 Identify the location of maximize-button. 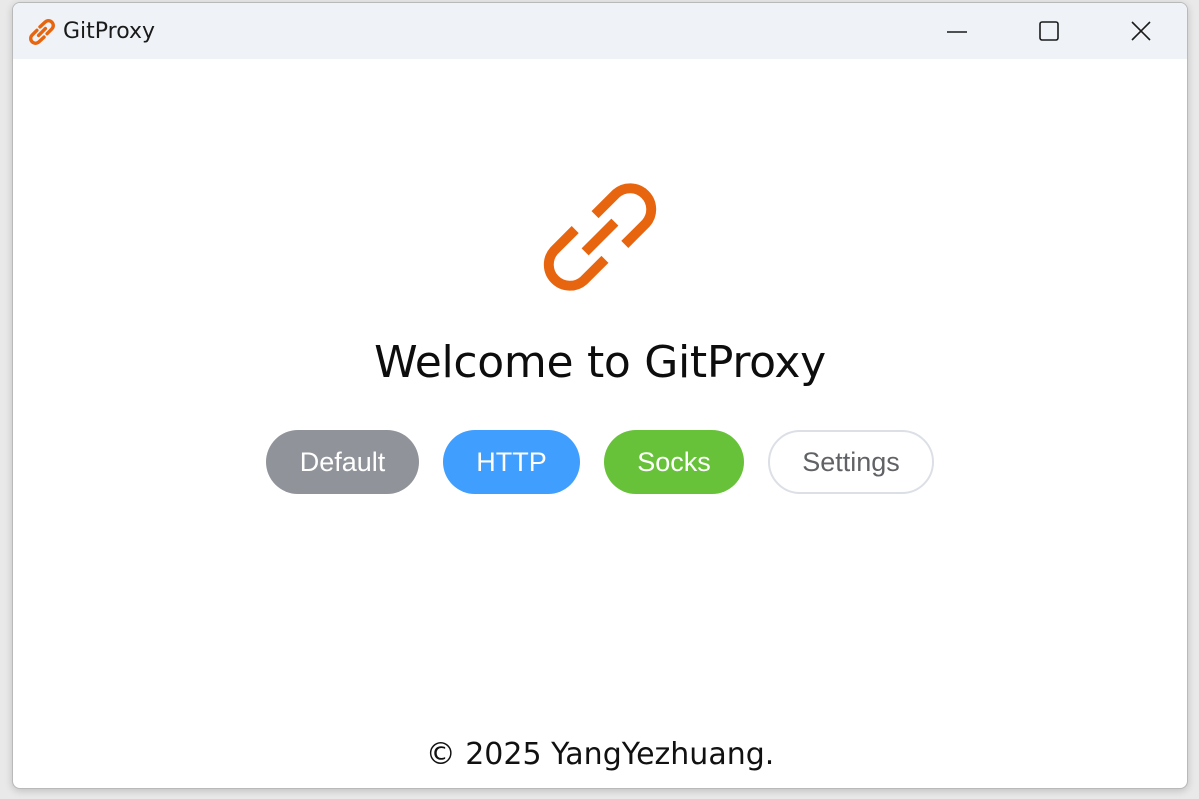
(1049, 31).